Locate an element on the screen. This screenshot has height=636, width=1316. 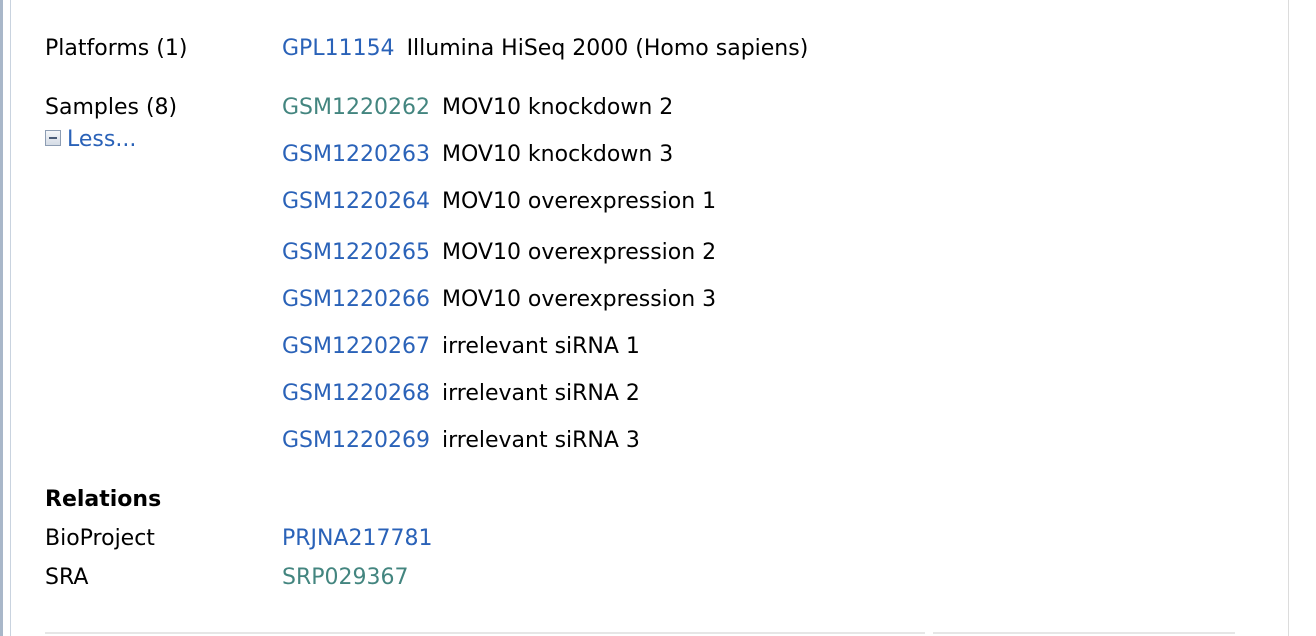
sample-entry: GSM1220265 MOV10 overexpression 2 is located at coordinates (499, 253).